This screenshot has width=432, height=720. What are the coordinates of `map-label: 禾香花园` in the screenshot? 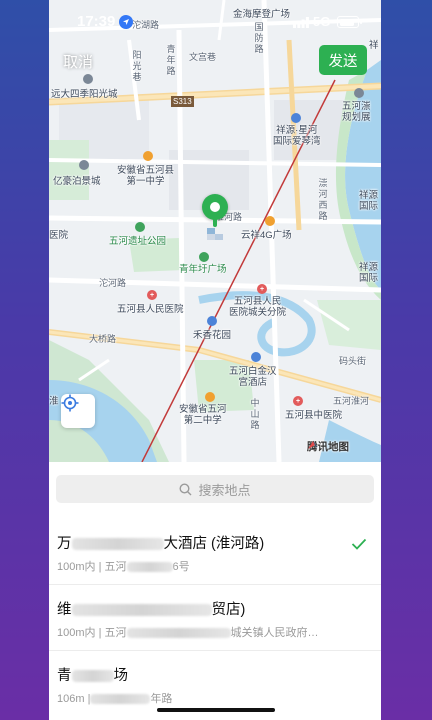 It's located at (212, 335).